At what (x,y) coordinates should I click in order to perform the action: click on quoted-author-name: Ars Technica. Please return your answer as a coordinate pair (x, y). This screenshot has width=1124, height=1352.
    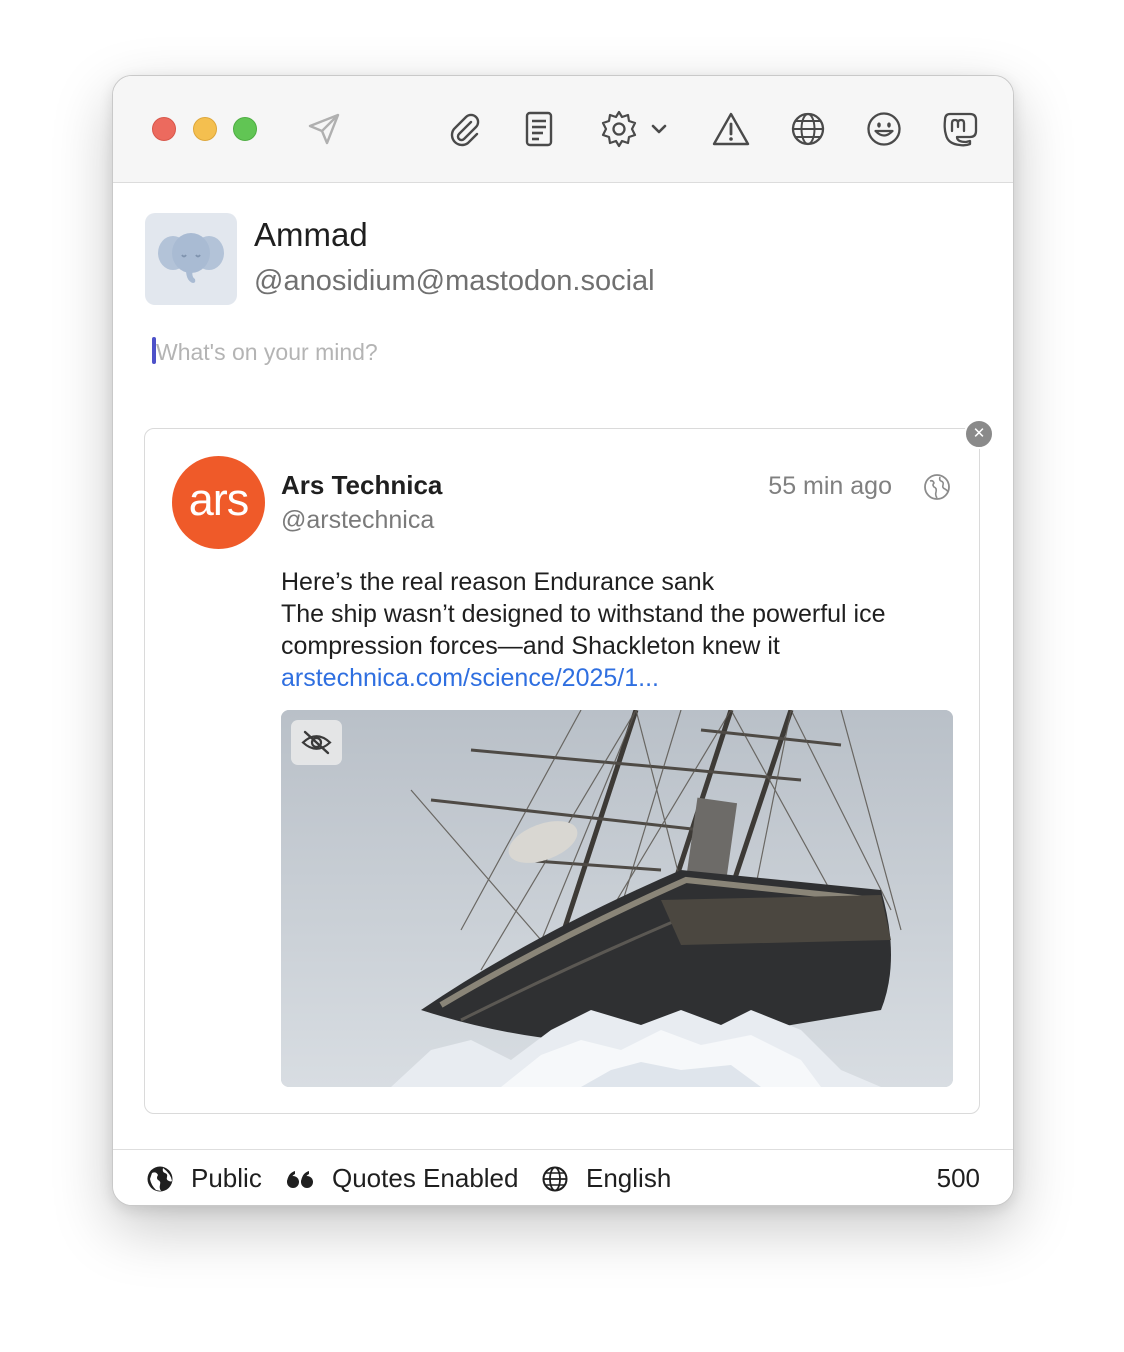
    Looking at the image, I should click on (362, 485).